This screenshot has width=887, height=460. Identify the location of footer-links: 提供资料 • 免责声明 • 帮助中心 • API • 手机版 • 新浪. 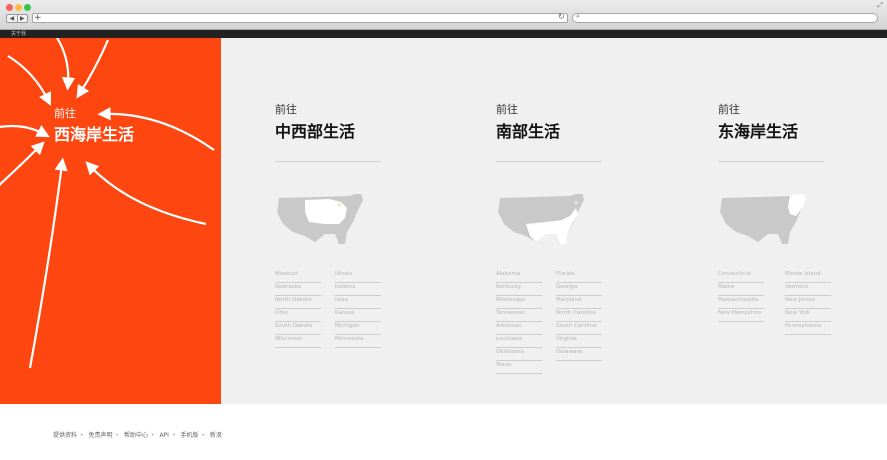
(139, 434).